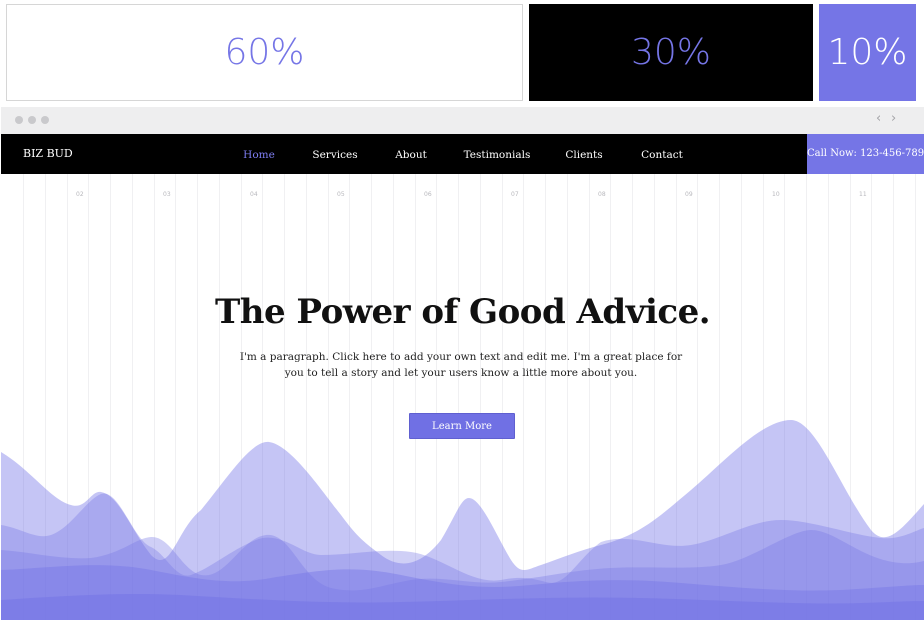 The width and height of the screenshot is (924, 620). Describe the element at coordinates (259, 155) in the screenshot. I see `nav-home: Home` at that location.